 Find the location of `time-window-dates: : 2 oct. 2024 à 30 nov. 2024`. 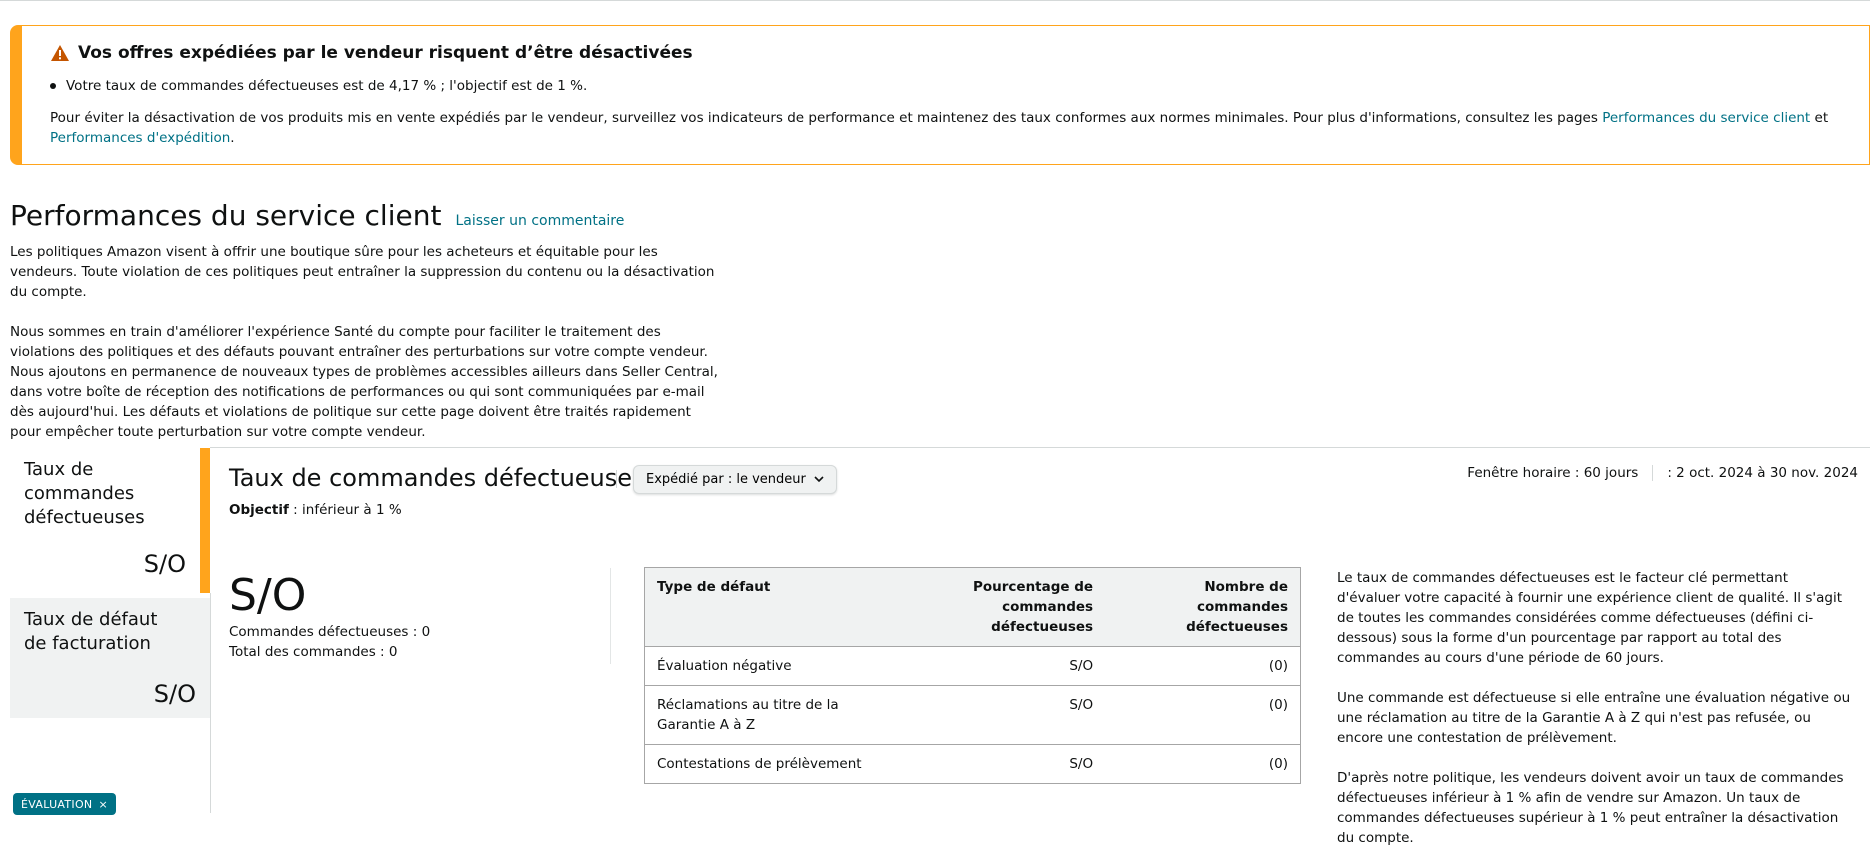

time-window-dates: : 2 oct. 2024 à 30 nov. 2024 is located at coordinates (1762, 473).